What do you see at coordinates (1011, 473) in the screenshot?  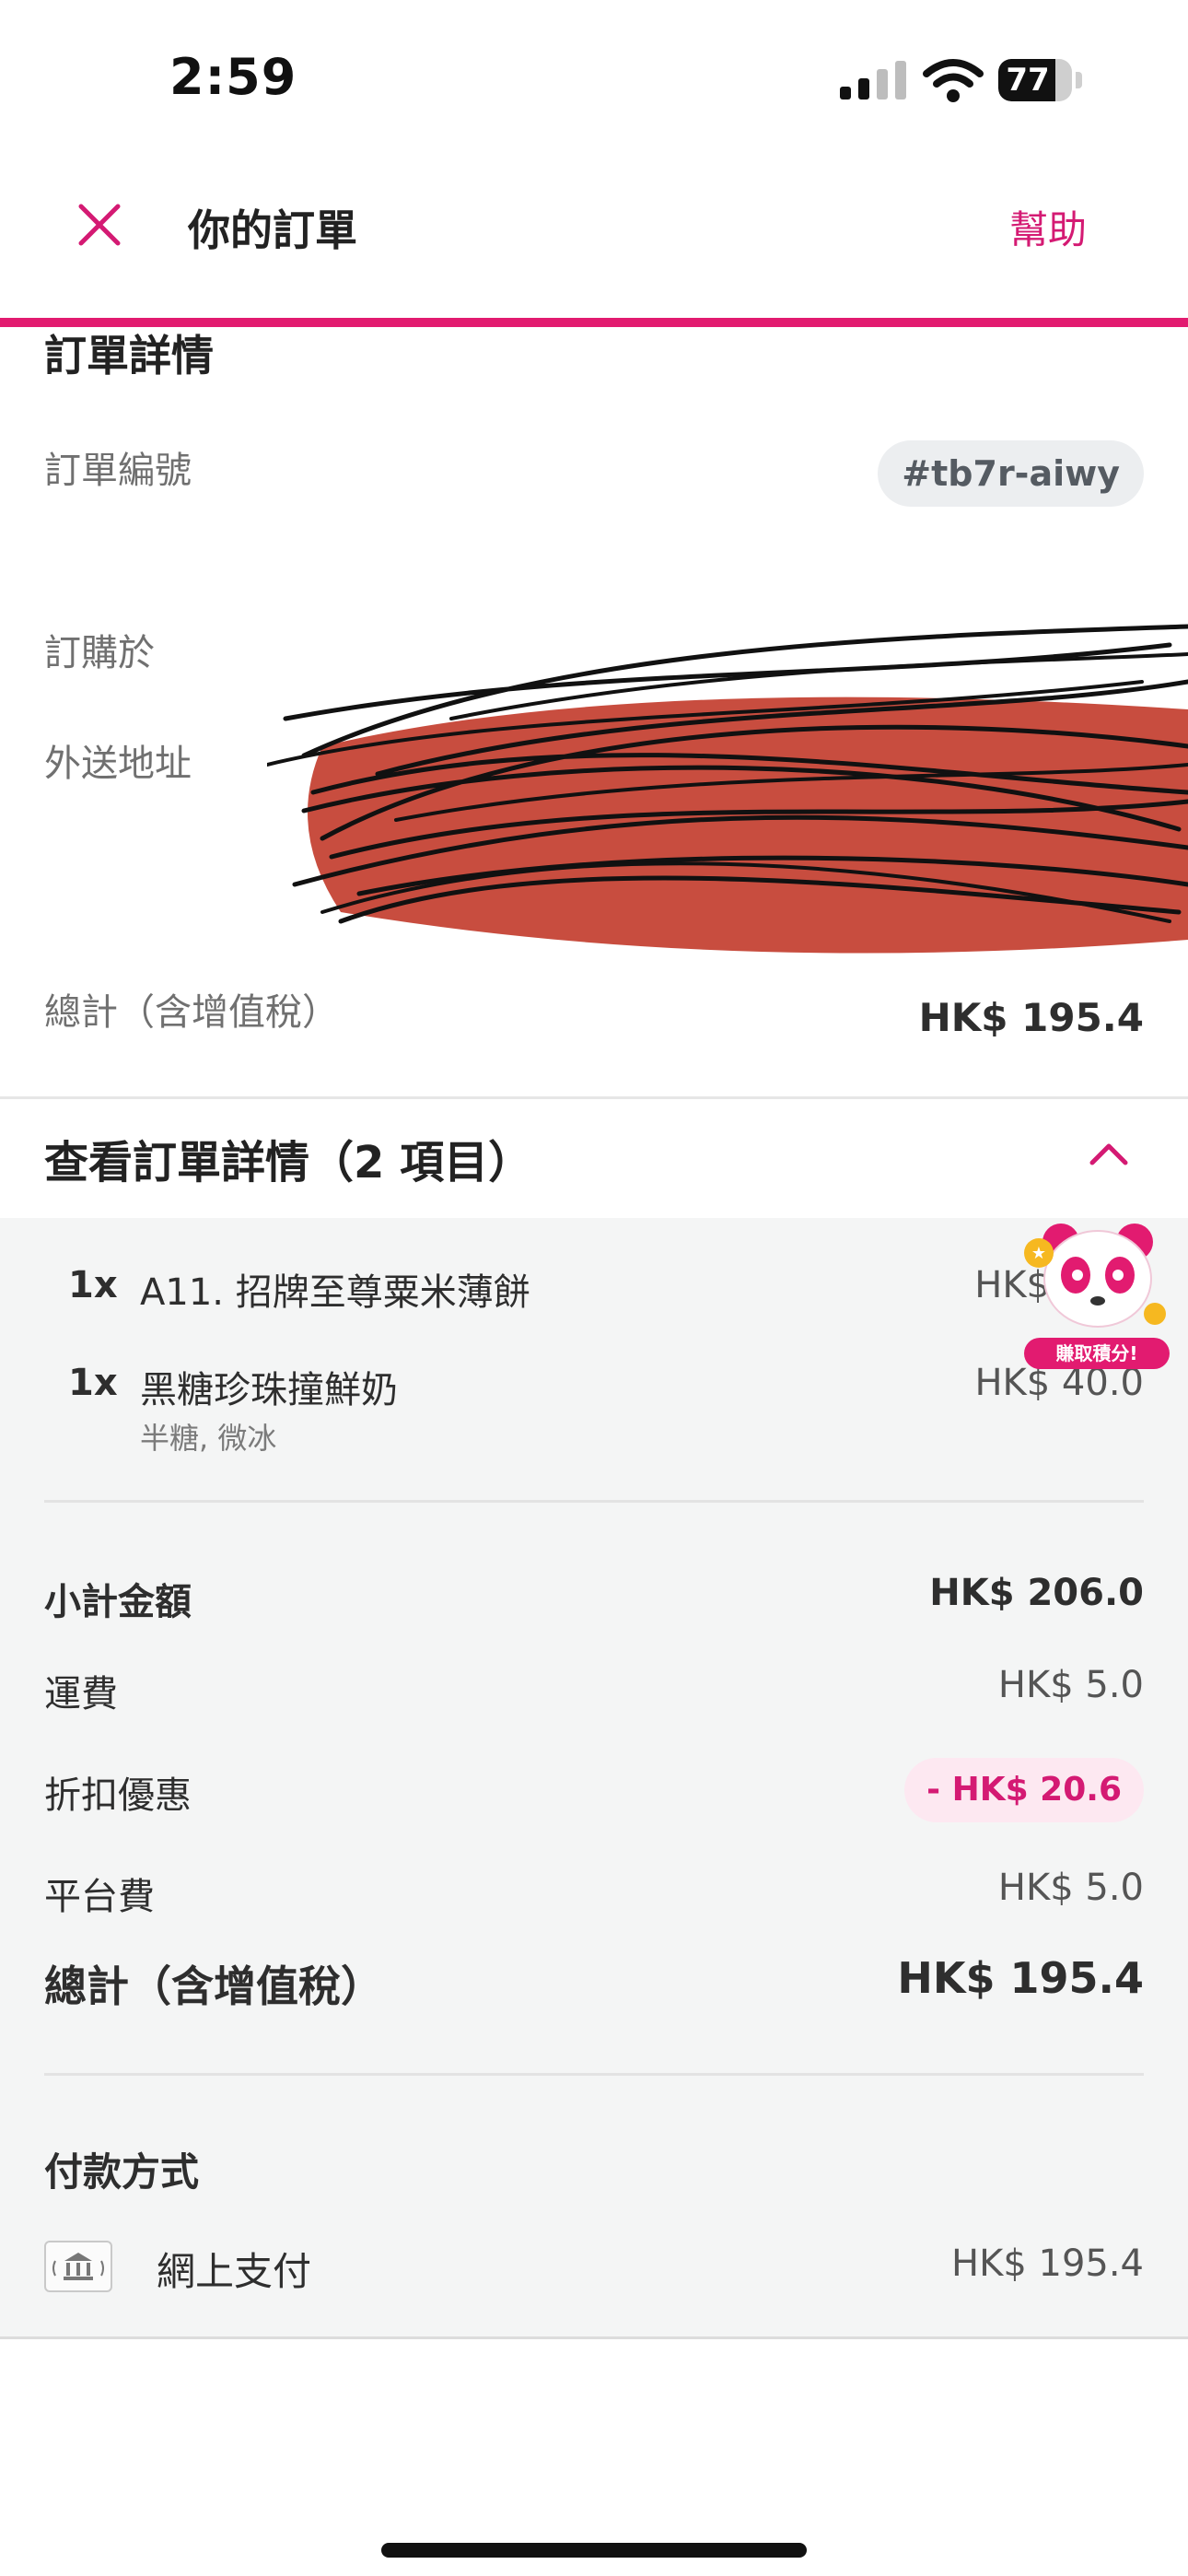 I see `order-number-badge: #tb7r-aiwy` at bounding box center [1011, 473].